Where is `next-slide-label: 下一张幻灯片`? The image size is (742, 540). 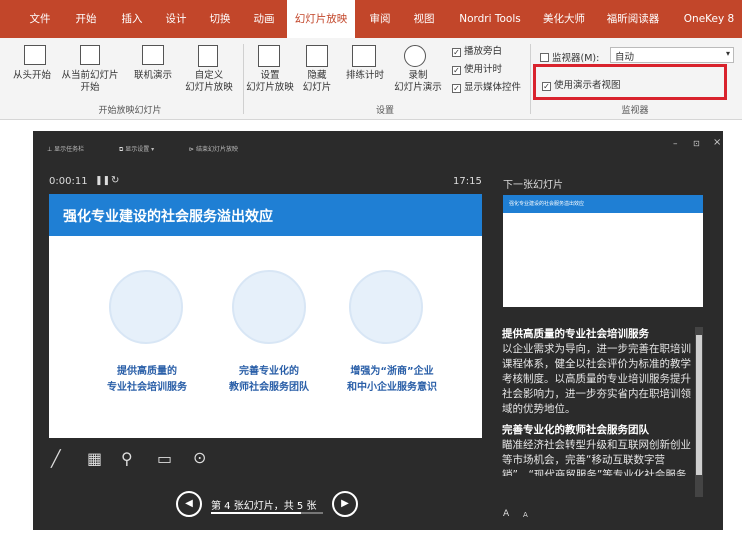 next-slide-label: 下一张幻灯片 is located at coordinates (533, 185).